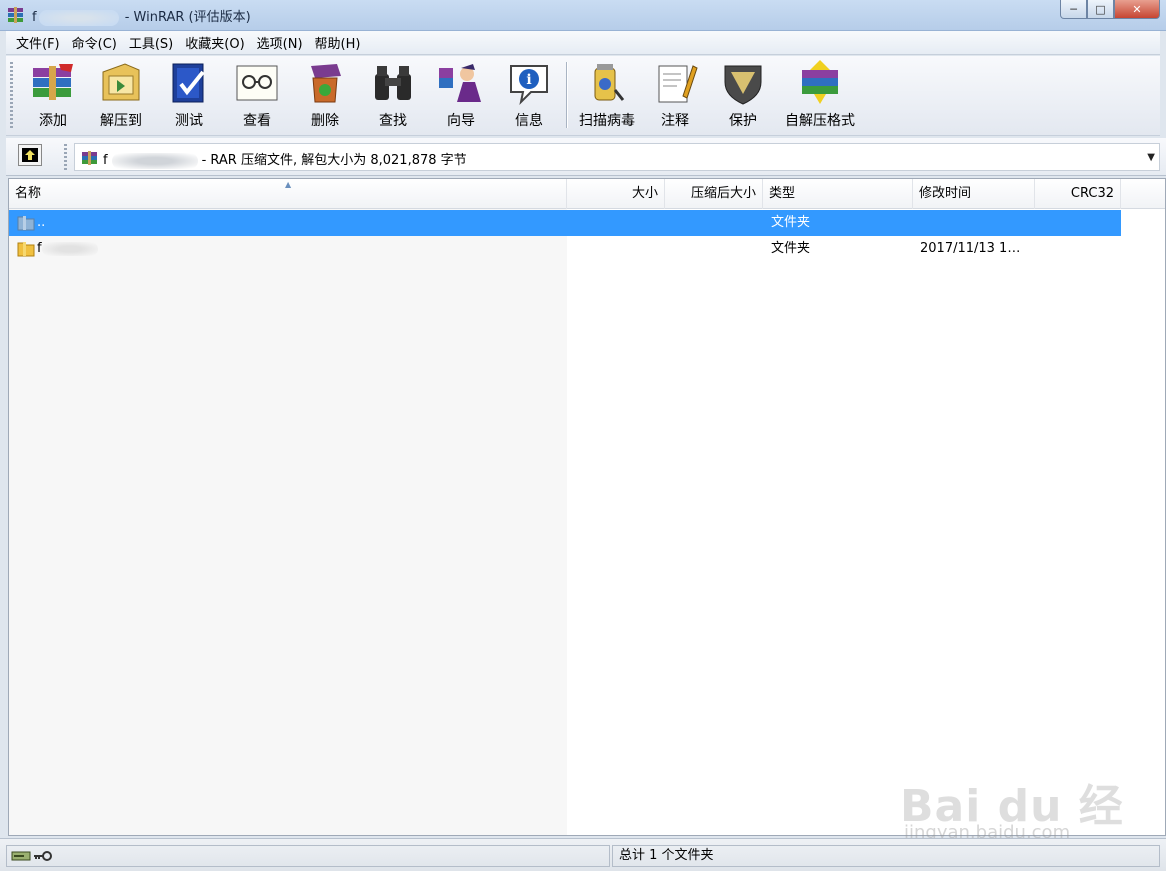 The image size is (1166, 871). I want to click on delete-button: 删除, so click(325, 96).